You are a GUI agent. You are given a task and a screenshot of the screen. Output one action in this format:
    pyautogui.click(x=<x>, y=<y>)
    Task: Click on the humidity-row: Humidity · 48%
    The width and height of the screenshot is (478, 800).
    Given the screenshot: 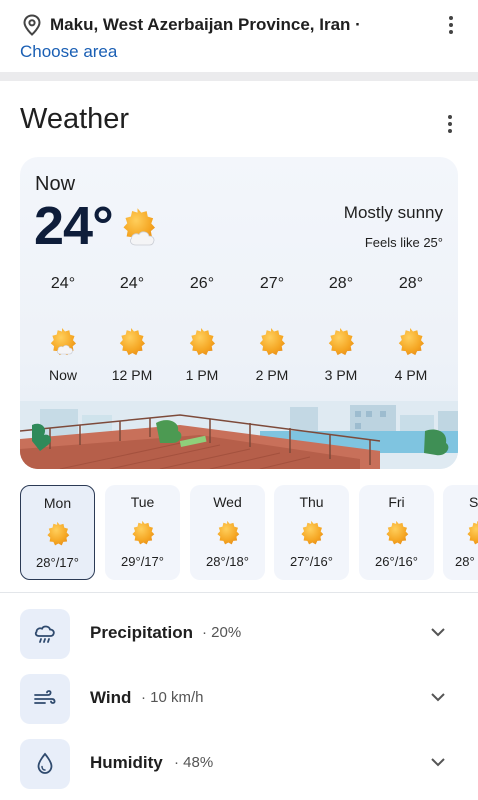 What is the action you would take?
    pyautogui.click(x=240, y=764)
    